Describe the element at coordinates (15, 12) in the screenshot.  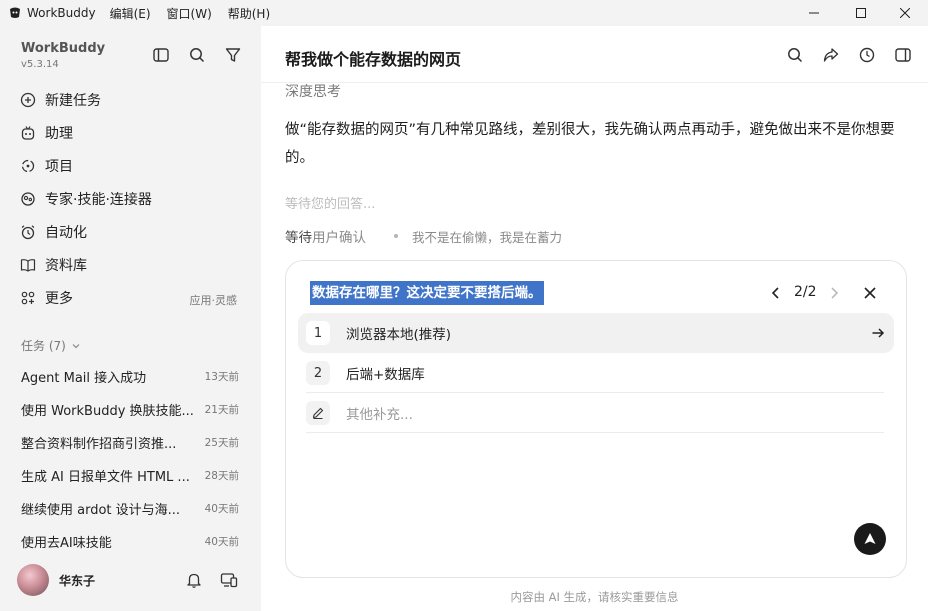
I see `workbuddy-logo-icon` at that location.